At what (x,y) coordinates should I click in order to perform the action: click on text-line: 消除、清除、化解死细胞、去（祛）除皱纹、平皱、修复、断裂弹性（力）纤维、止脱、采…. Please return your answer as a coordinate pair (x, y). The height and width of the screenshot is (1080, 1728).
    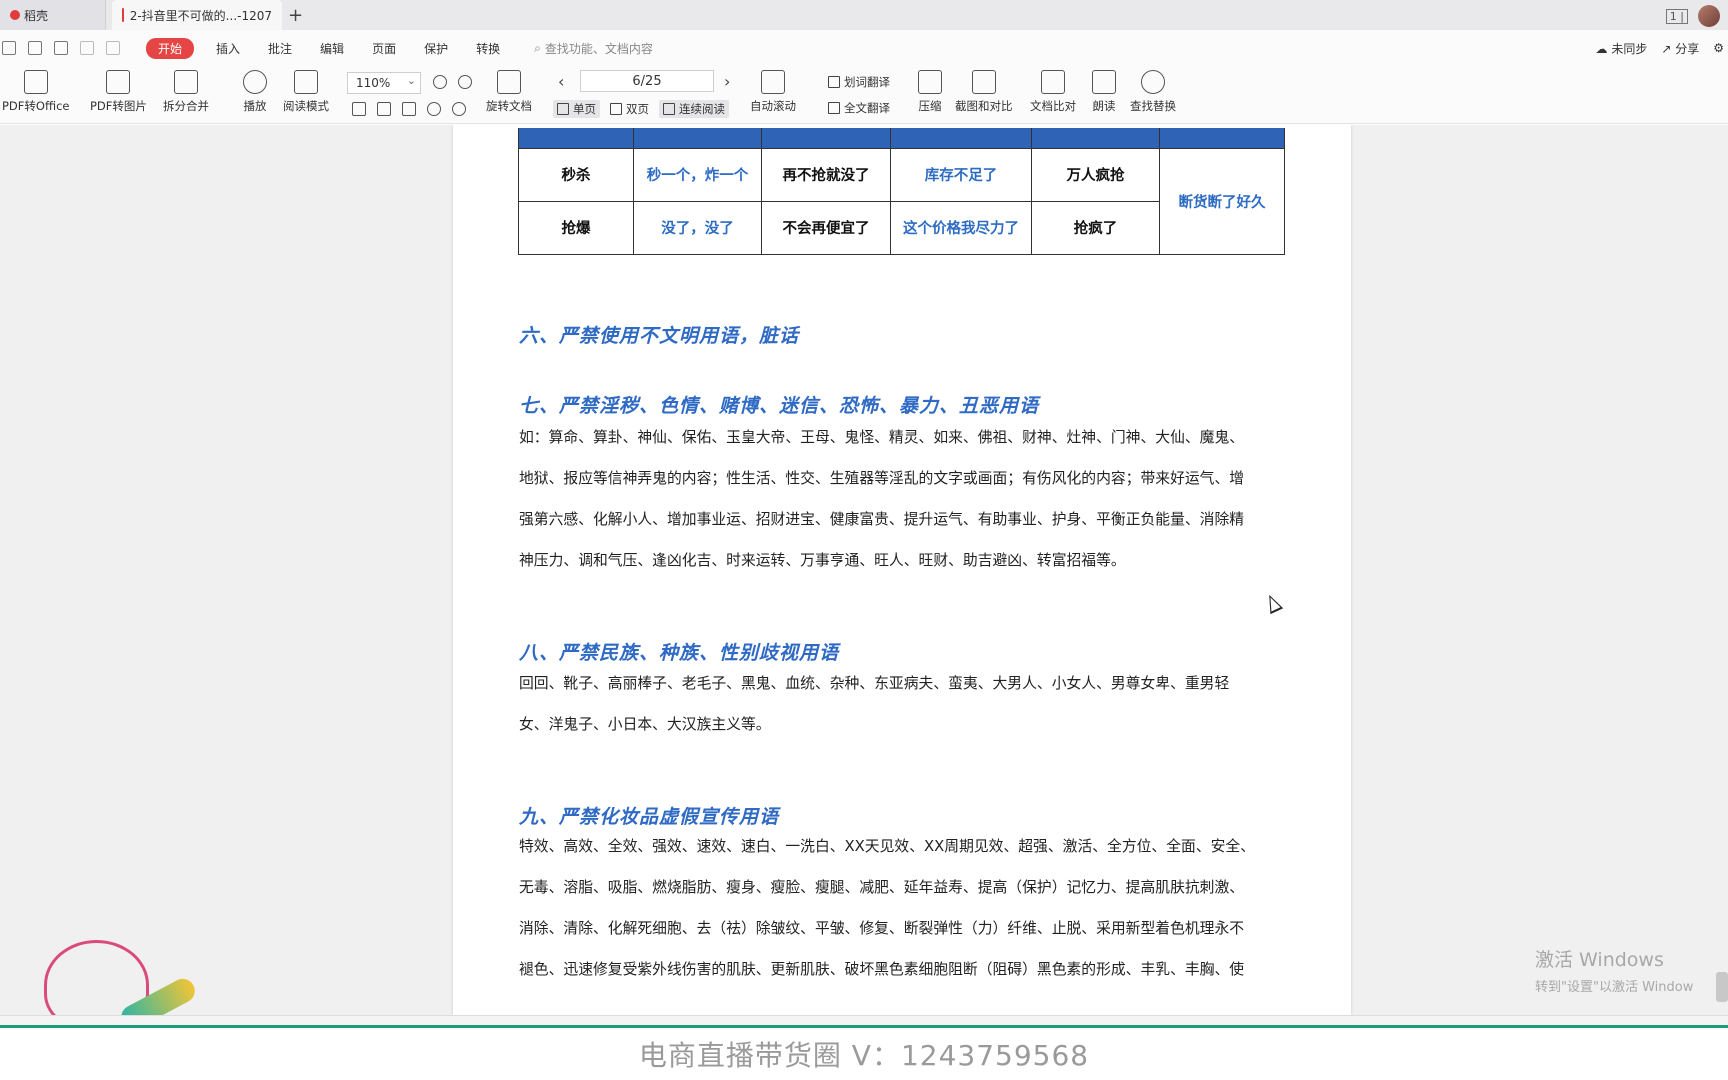
    Looking at the image, I should click on (882, 928).